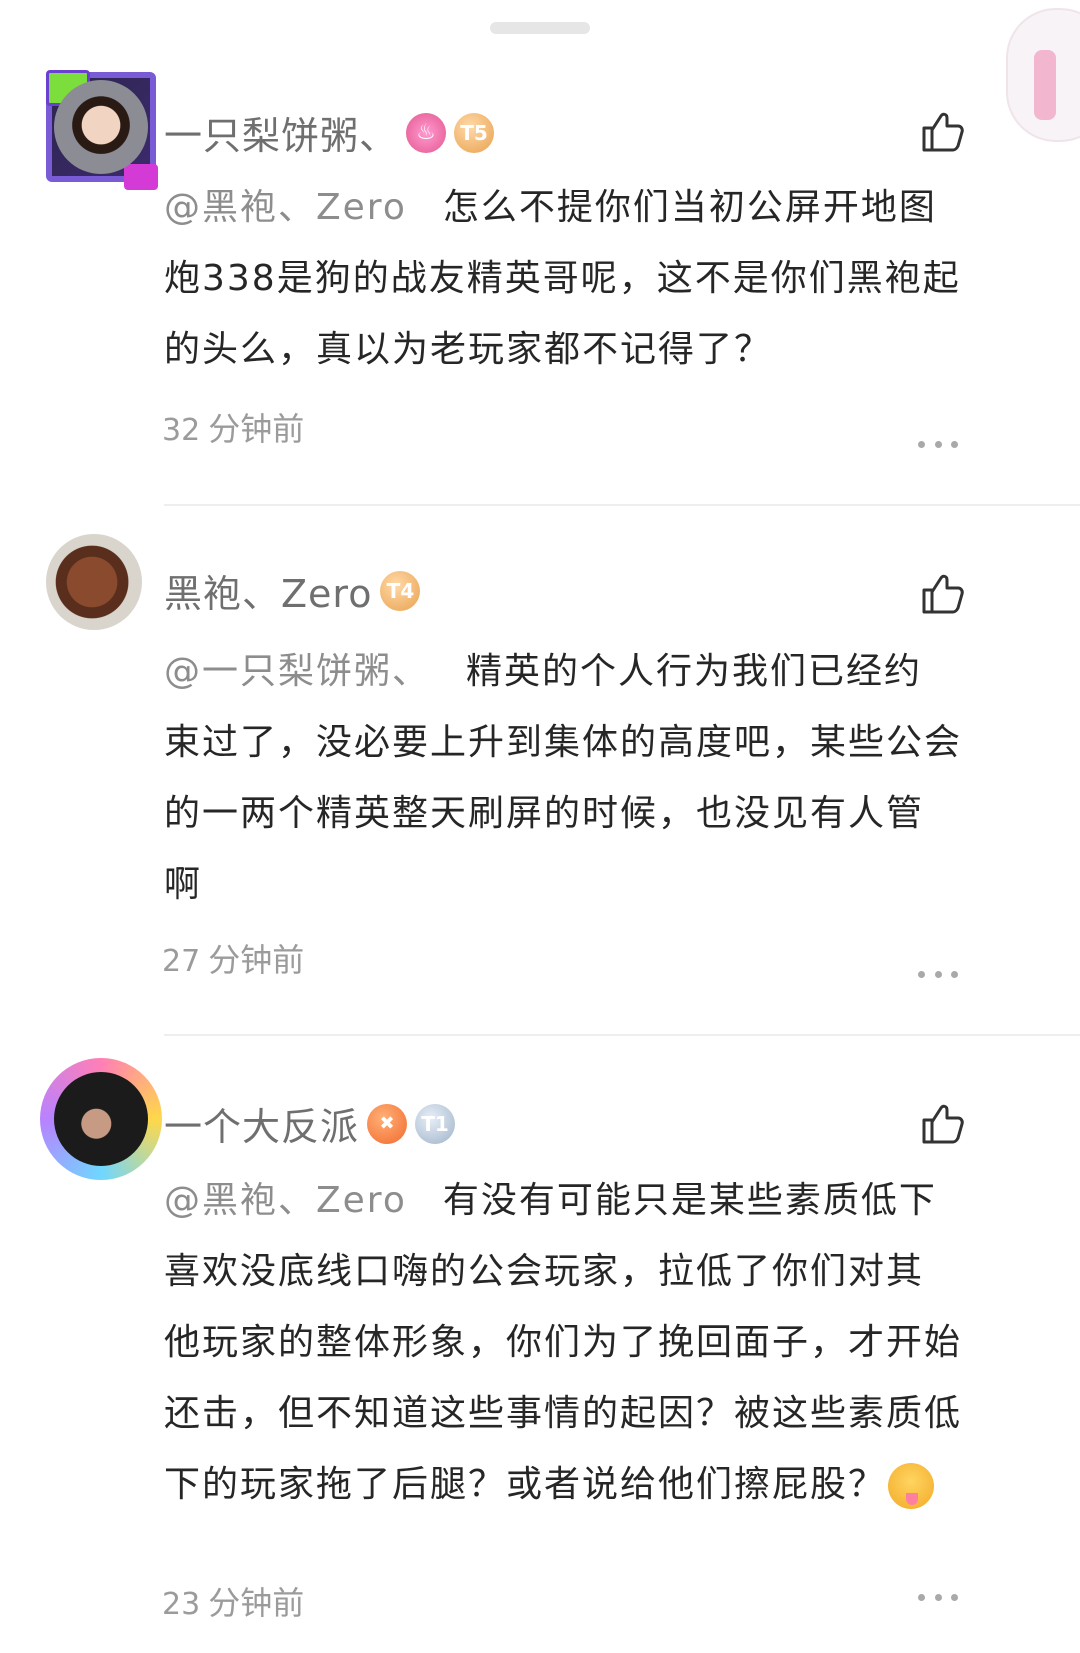 The width and height of the screenshot is (1080, 1653). What do you see at coordinates (689, 1200) in the screenshot?
I see `comment-line: 有没有可能只是某些素质低下` at bounding box center [689, 1200].